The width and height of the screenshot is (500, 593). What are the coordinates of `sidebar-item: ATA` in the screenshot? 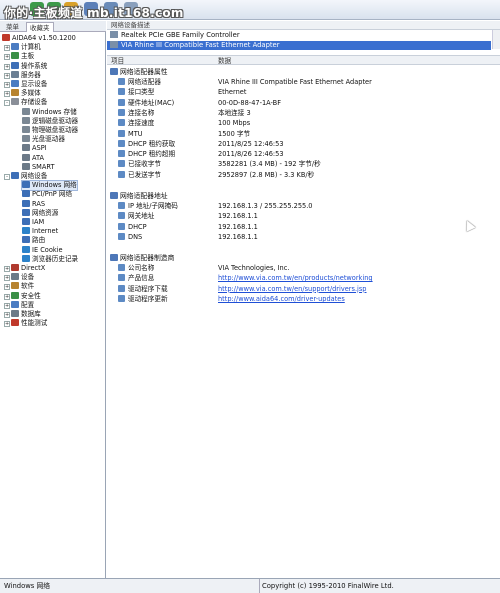 It's located at (33, 158).